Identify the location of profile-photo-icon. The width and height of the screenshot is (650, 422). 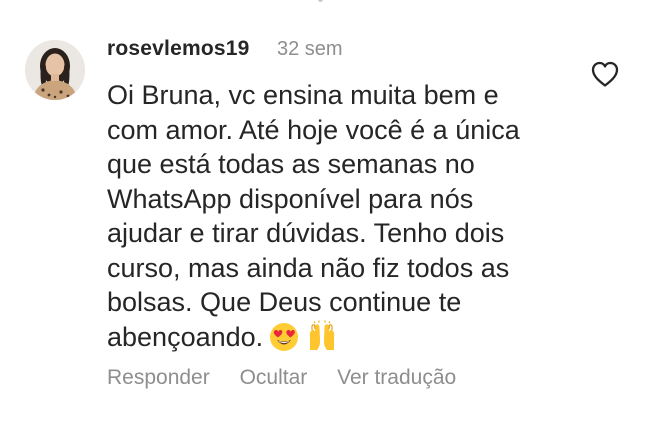
(55, 70).